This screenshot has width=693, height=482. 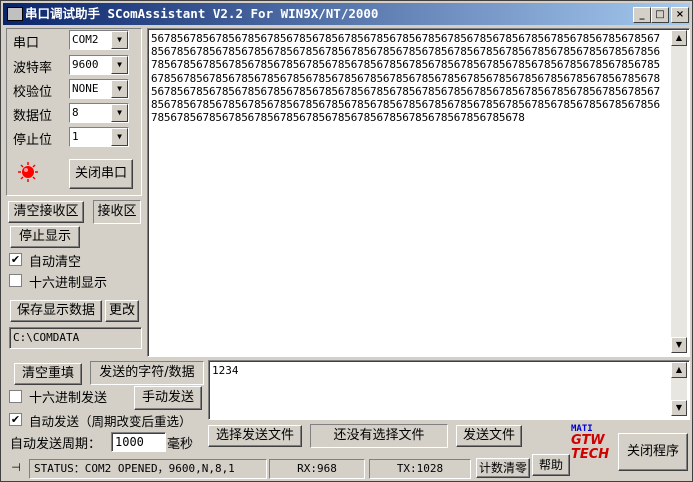 I want to click on hex-display-label: 十六进制显示, so click(x=68, y=283).